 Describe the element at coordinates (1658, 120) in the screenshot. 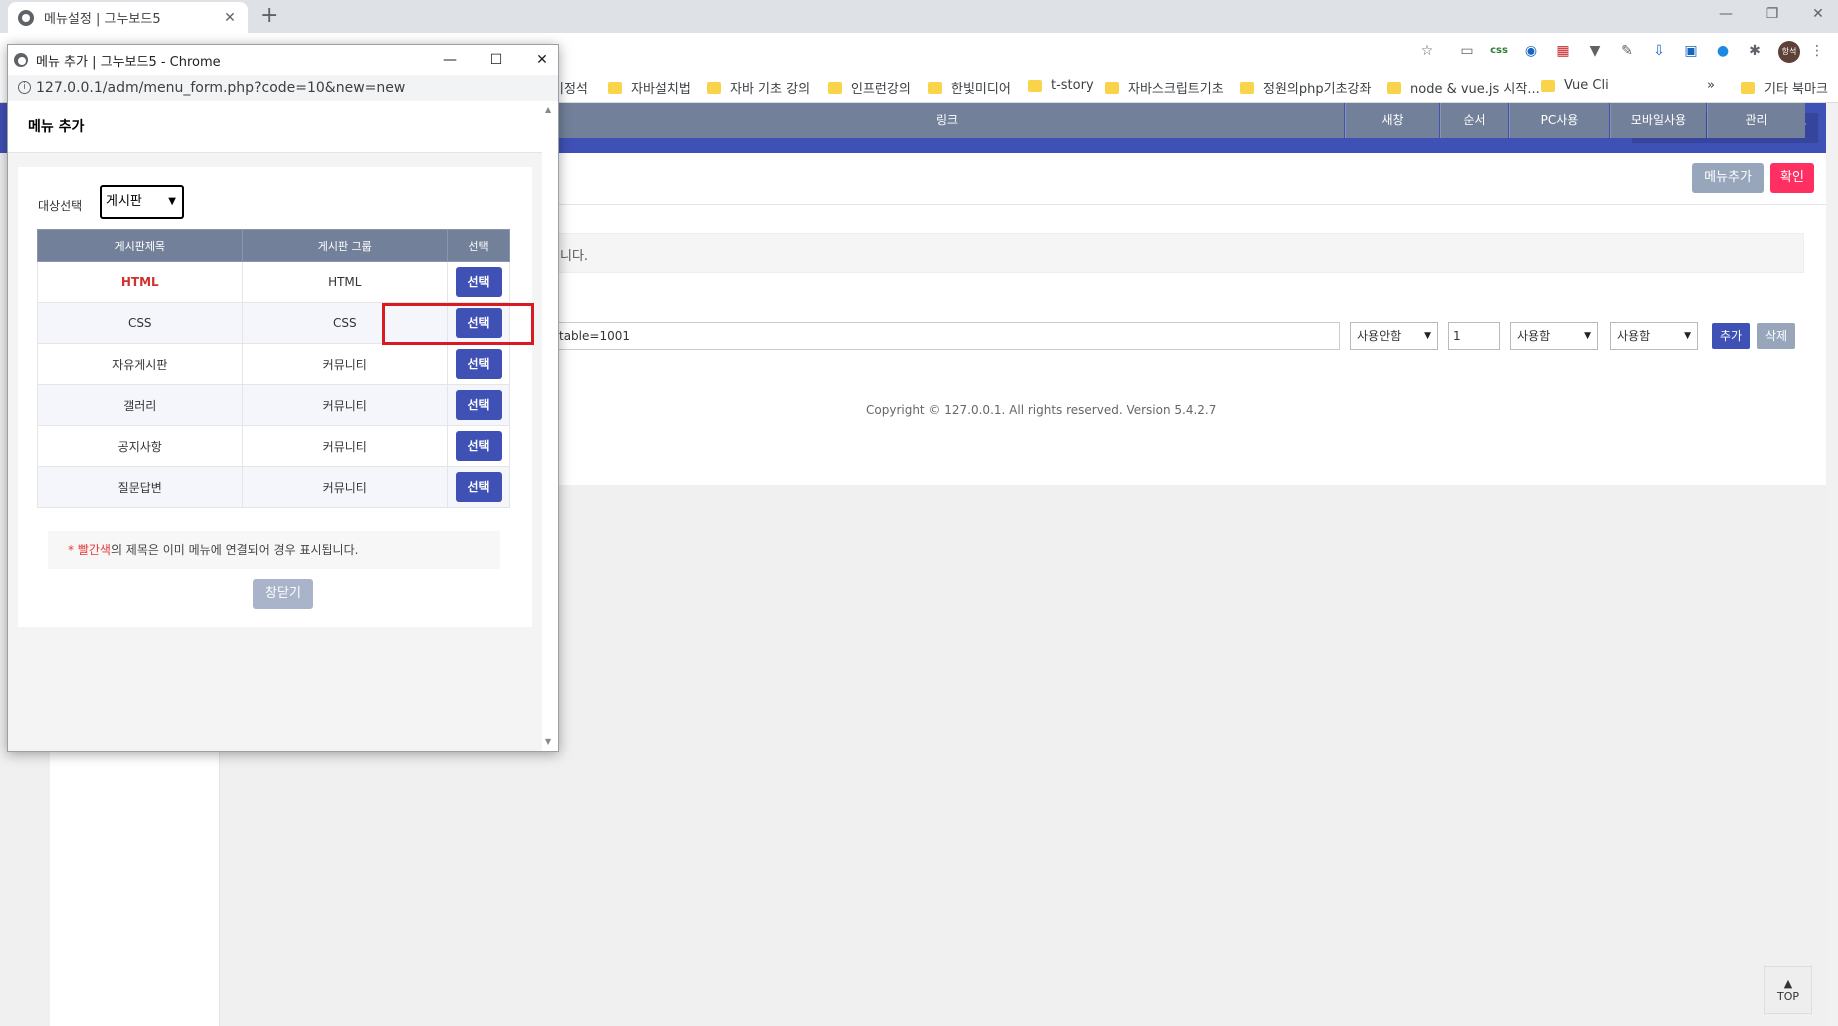

I see `header-mobile-use: 모바일사용` at that location.